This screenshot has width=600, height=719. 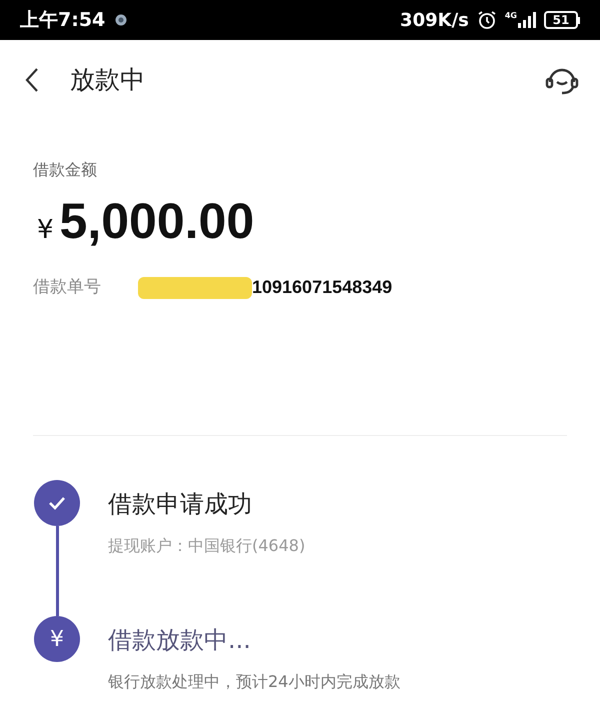 I want to click on amount-label: 借款金额, so click(x=65, y=170).